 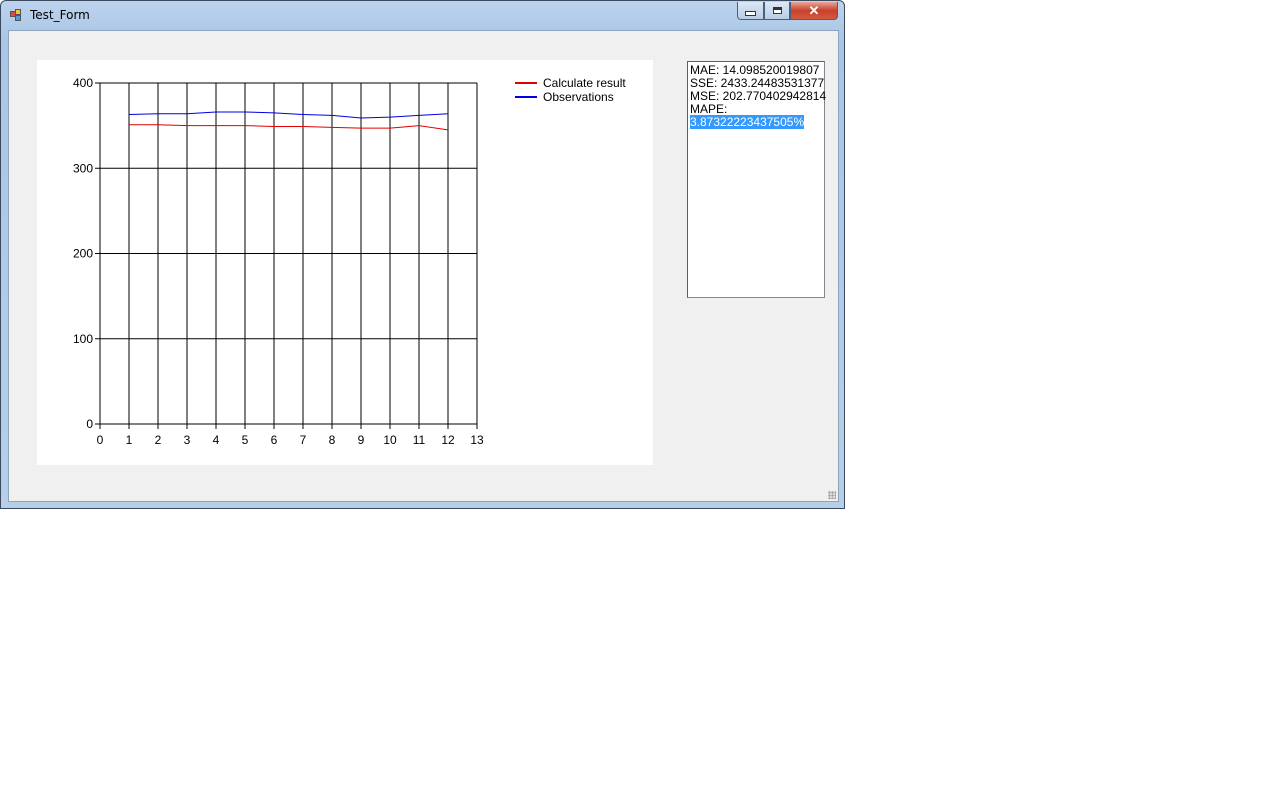 I want to click on legend-item-observations: Observations, so click(x=570, y=97).